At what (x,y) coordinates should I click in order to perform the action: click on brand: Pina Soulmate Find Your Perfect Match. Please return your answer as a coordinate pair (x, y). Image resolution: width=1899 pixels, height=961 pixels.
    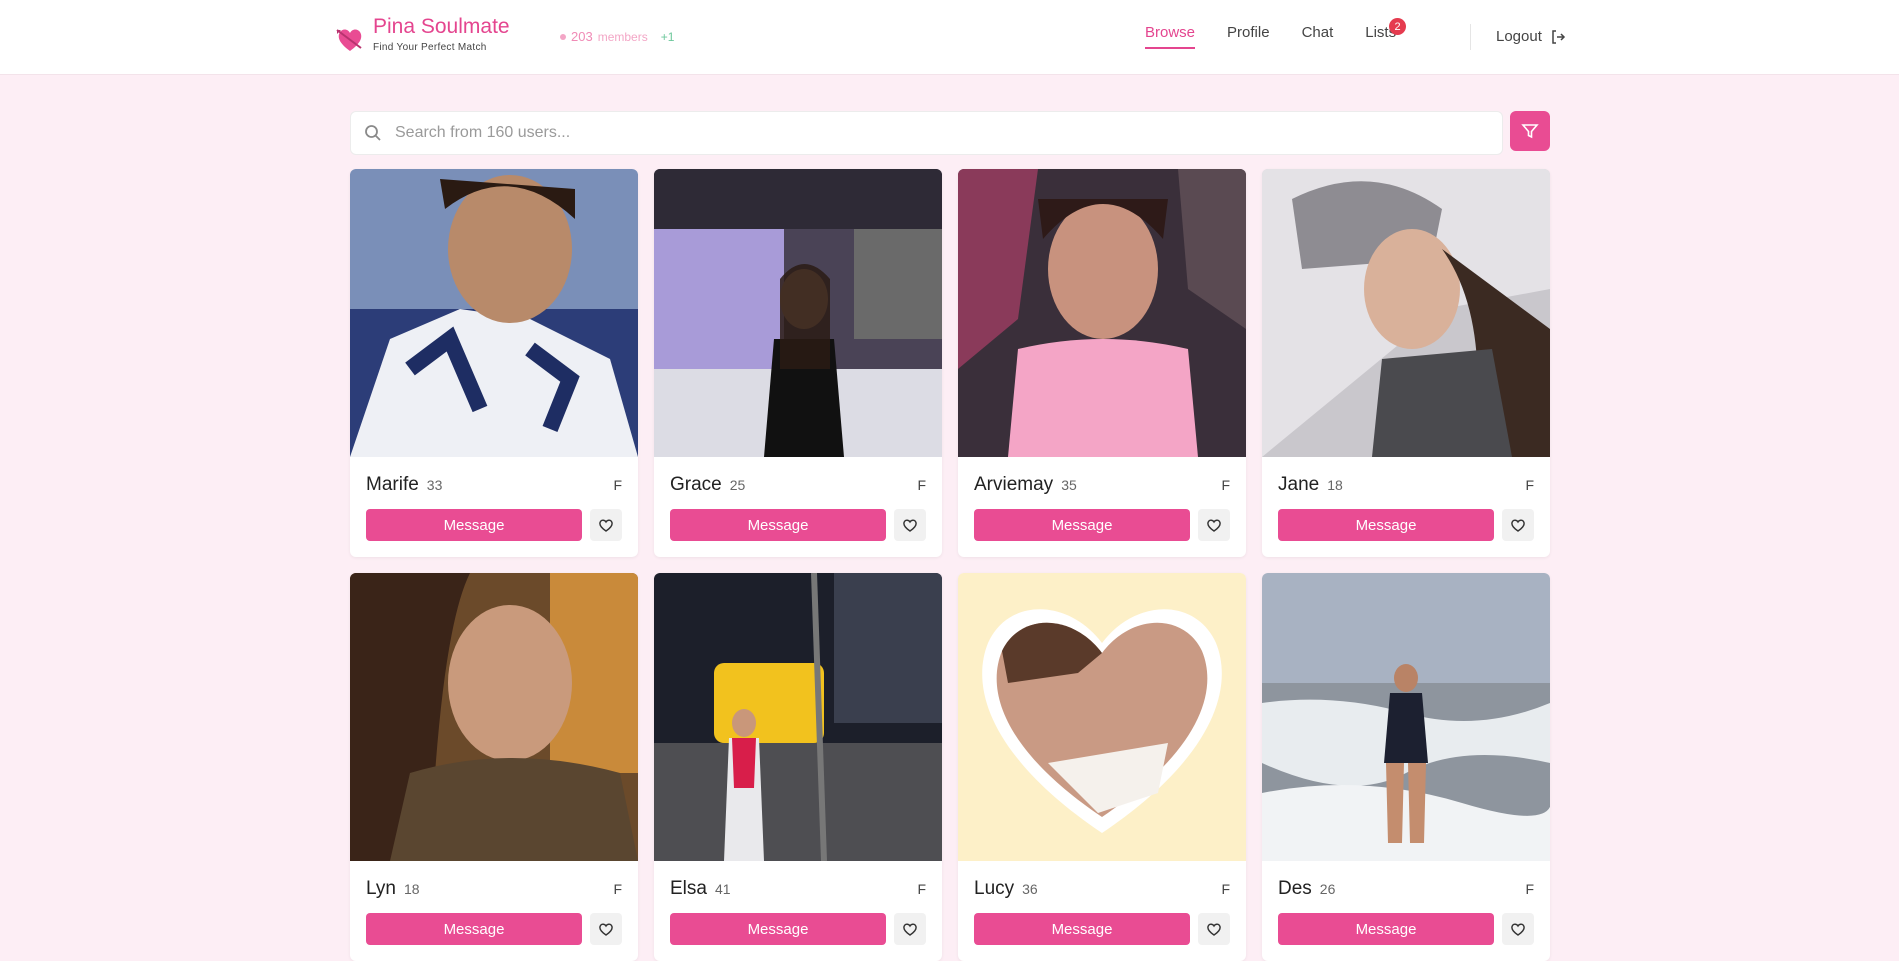
    Looking at the image, I should click on (422, 34).